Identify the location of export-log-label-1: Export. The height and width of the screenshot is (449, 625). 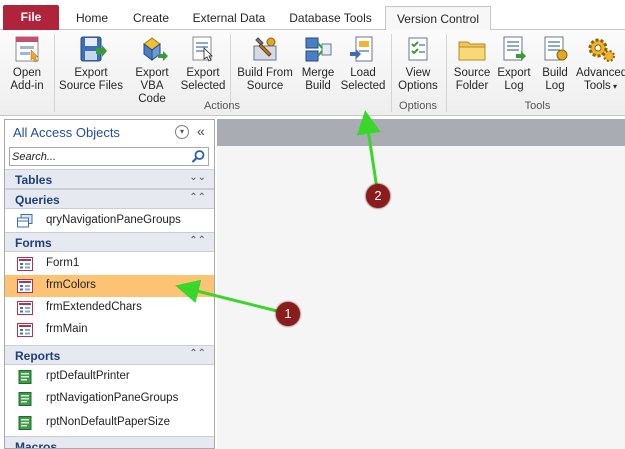
(514, 73).